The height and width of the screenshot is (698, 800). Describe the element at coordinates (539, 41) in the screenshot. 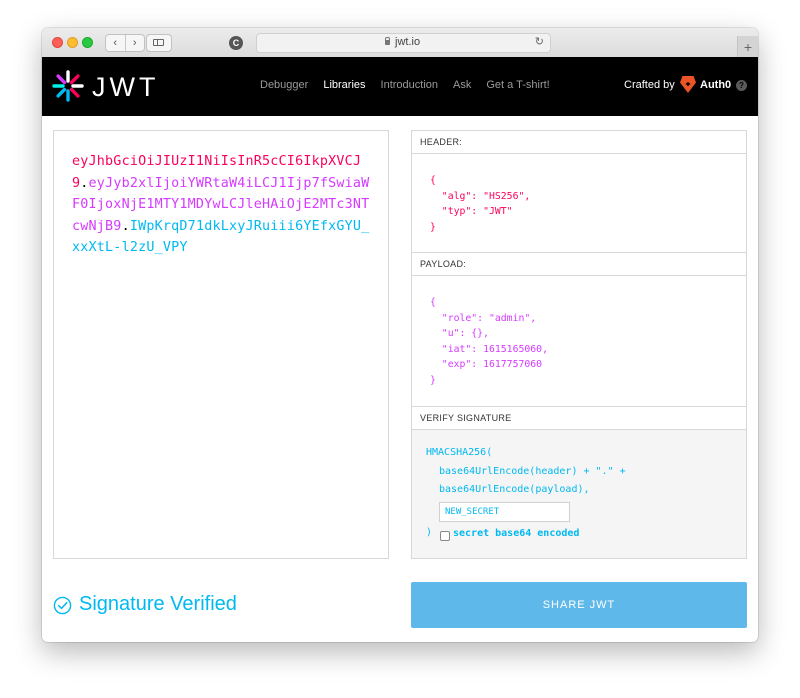

I see `reload-icon: ↻` at that location.